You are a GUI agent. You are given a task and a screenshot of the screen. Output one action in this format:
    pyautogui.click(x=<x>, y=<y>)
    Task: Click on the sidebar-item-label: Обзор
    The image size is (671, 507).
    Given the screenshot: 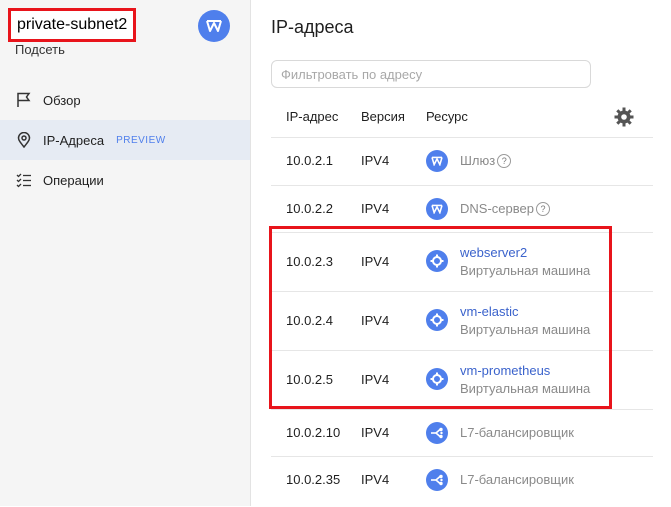 What is the action you would take?
    pyautogui.click(x=62, y=100)
    